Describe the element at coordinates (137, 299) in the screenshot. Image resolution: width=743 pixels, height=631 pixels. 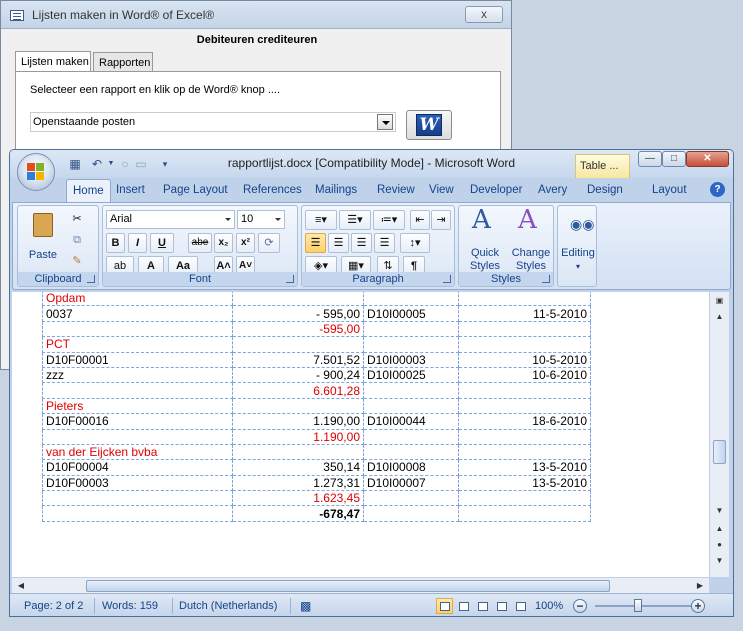
I see `table-cell: Opdam` at that location.